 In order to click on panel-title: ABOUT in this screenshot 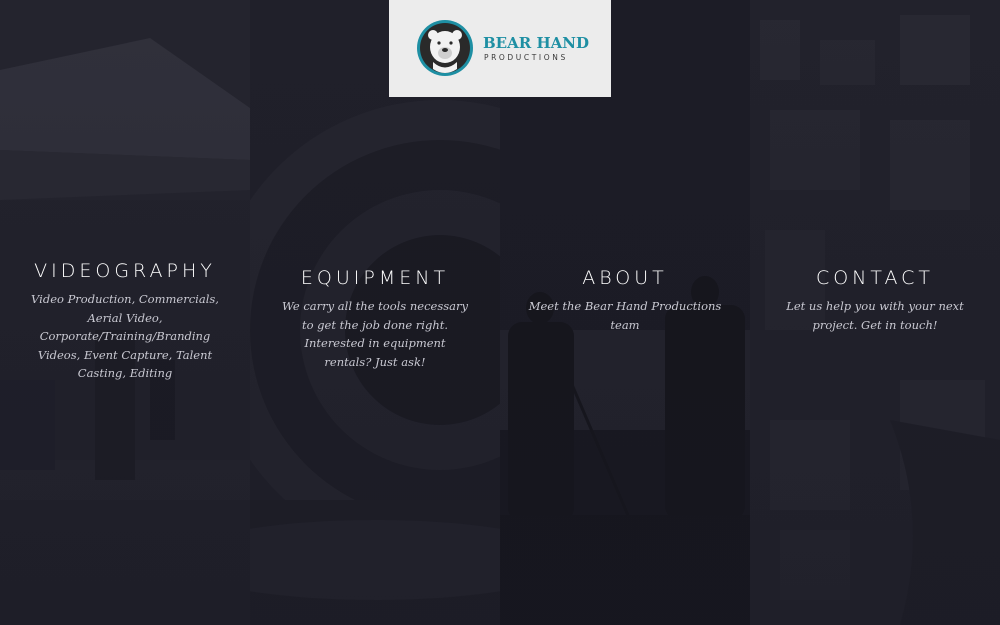, I will do `click(625, 278)`.